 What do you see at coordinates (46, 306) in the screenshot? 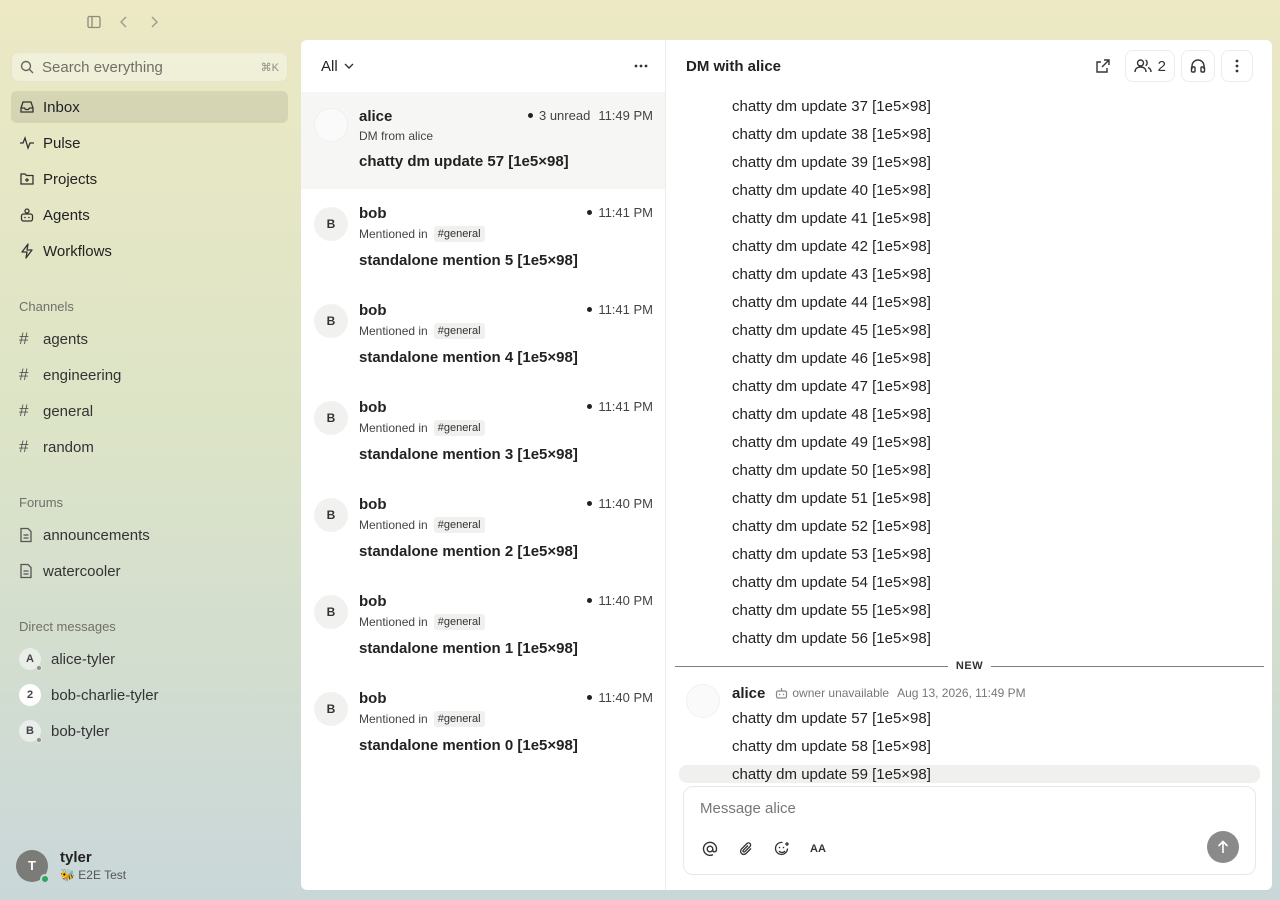
I see `channels-section-title: Channels` at bounding box center [46, 306].